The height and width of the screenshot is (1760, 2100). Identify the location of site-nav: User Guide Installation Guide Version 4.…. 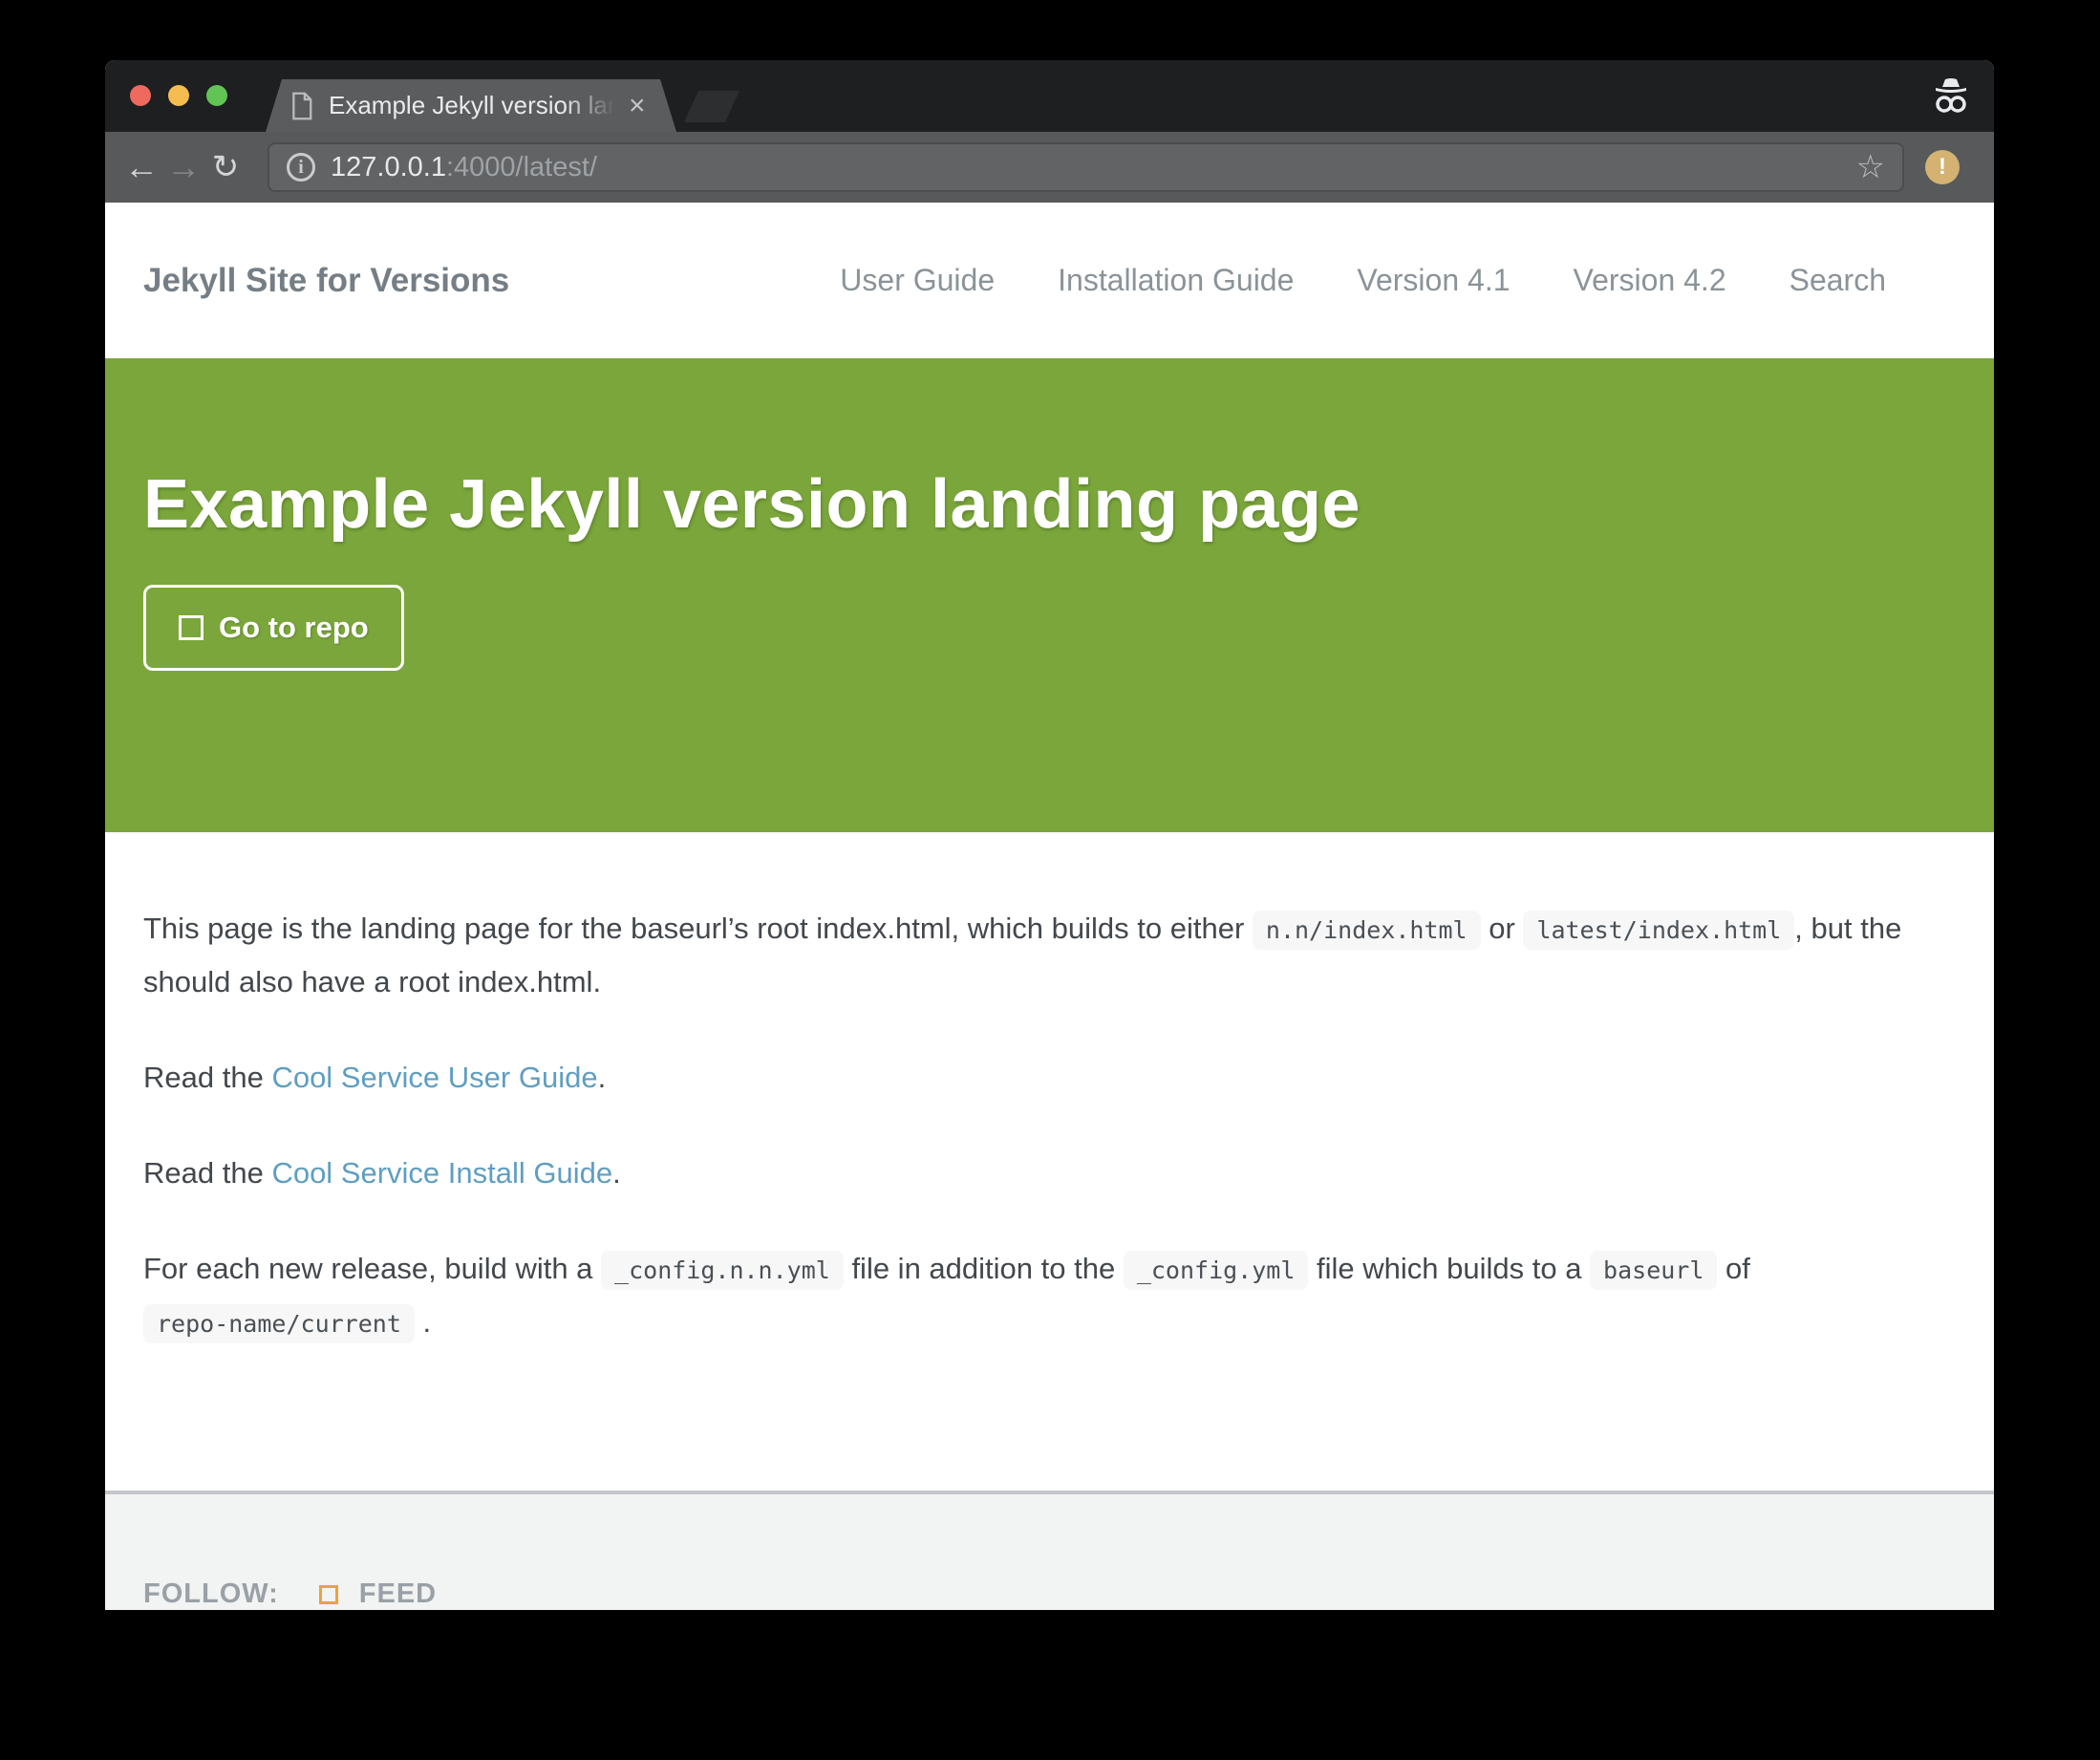
(1363, 280).